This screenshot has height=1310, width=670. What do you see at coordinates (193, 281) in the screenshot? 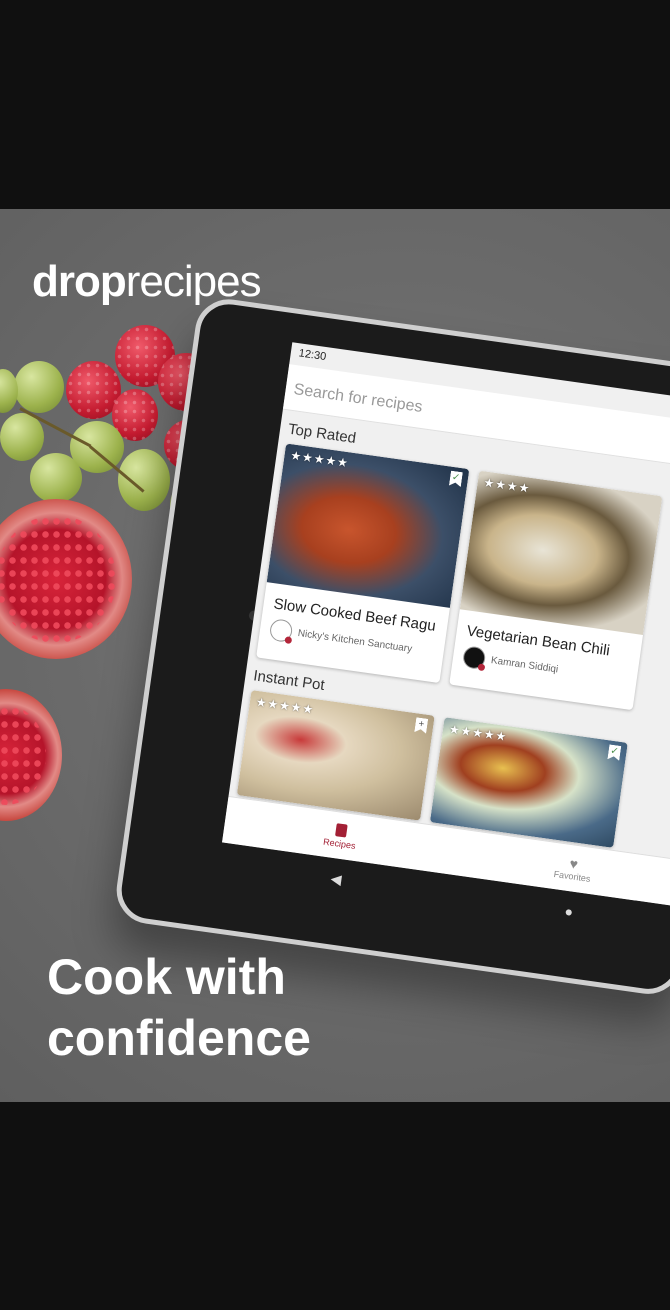
I see `logo-light: recipes` at bounding box center [193, 281].